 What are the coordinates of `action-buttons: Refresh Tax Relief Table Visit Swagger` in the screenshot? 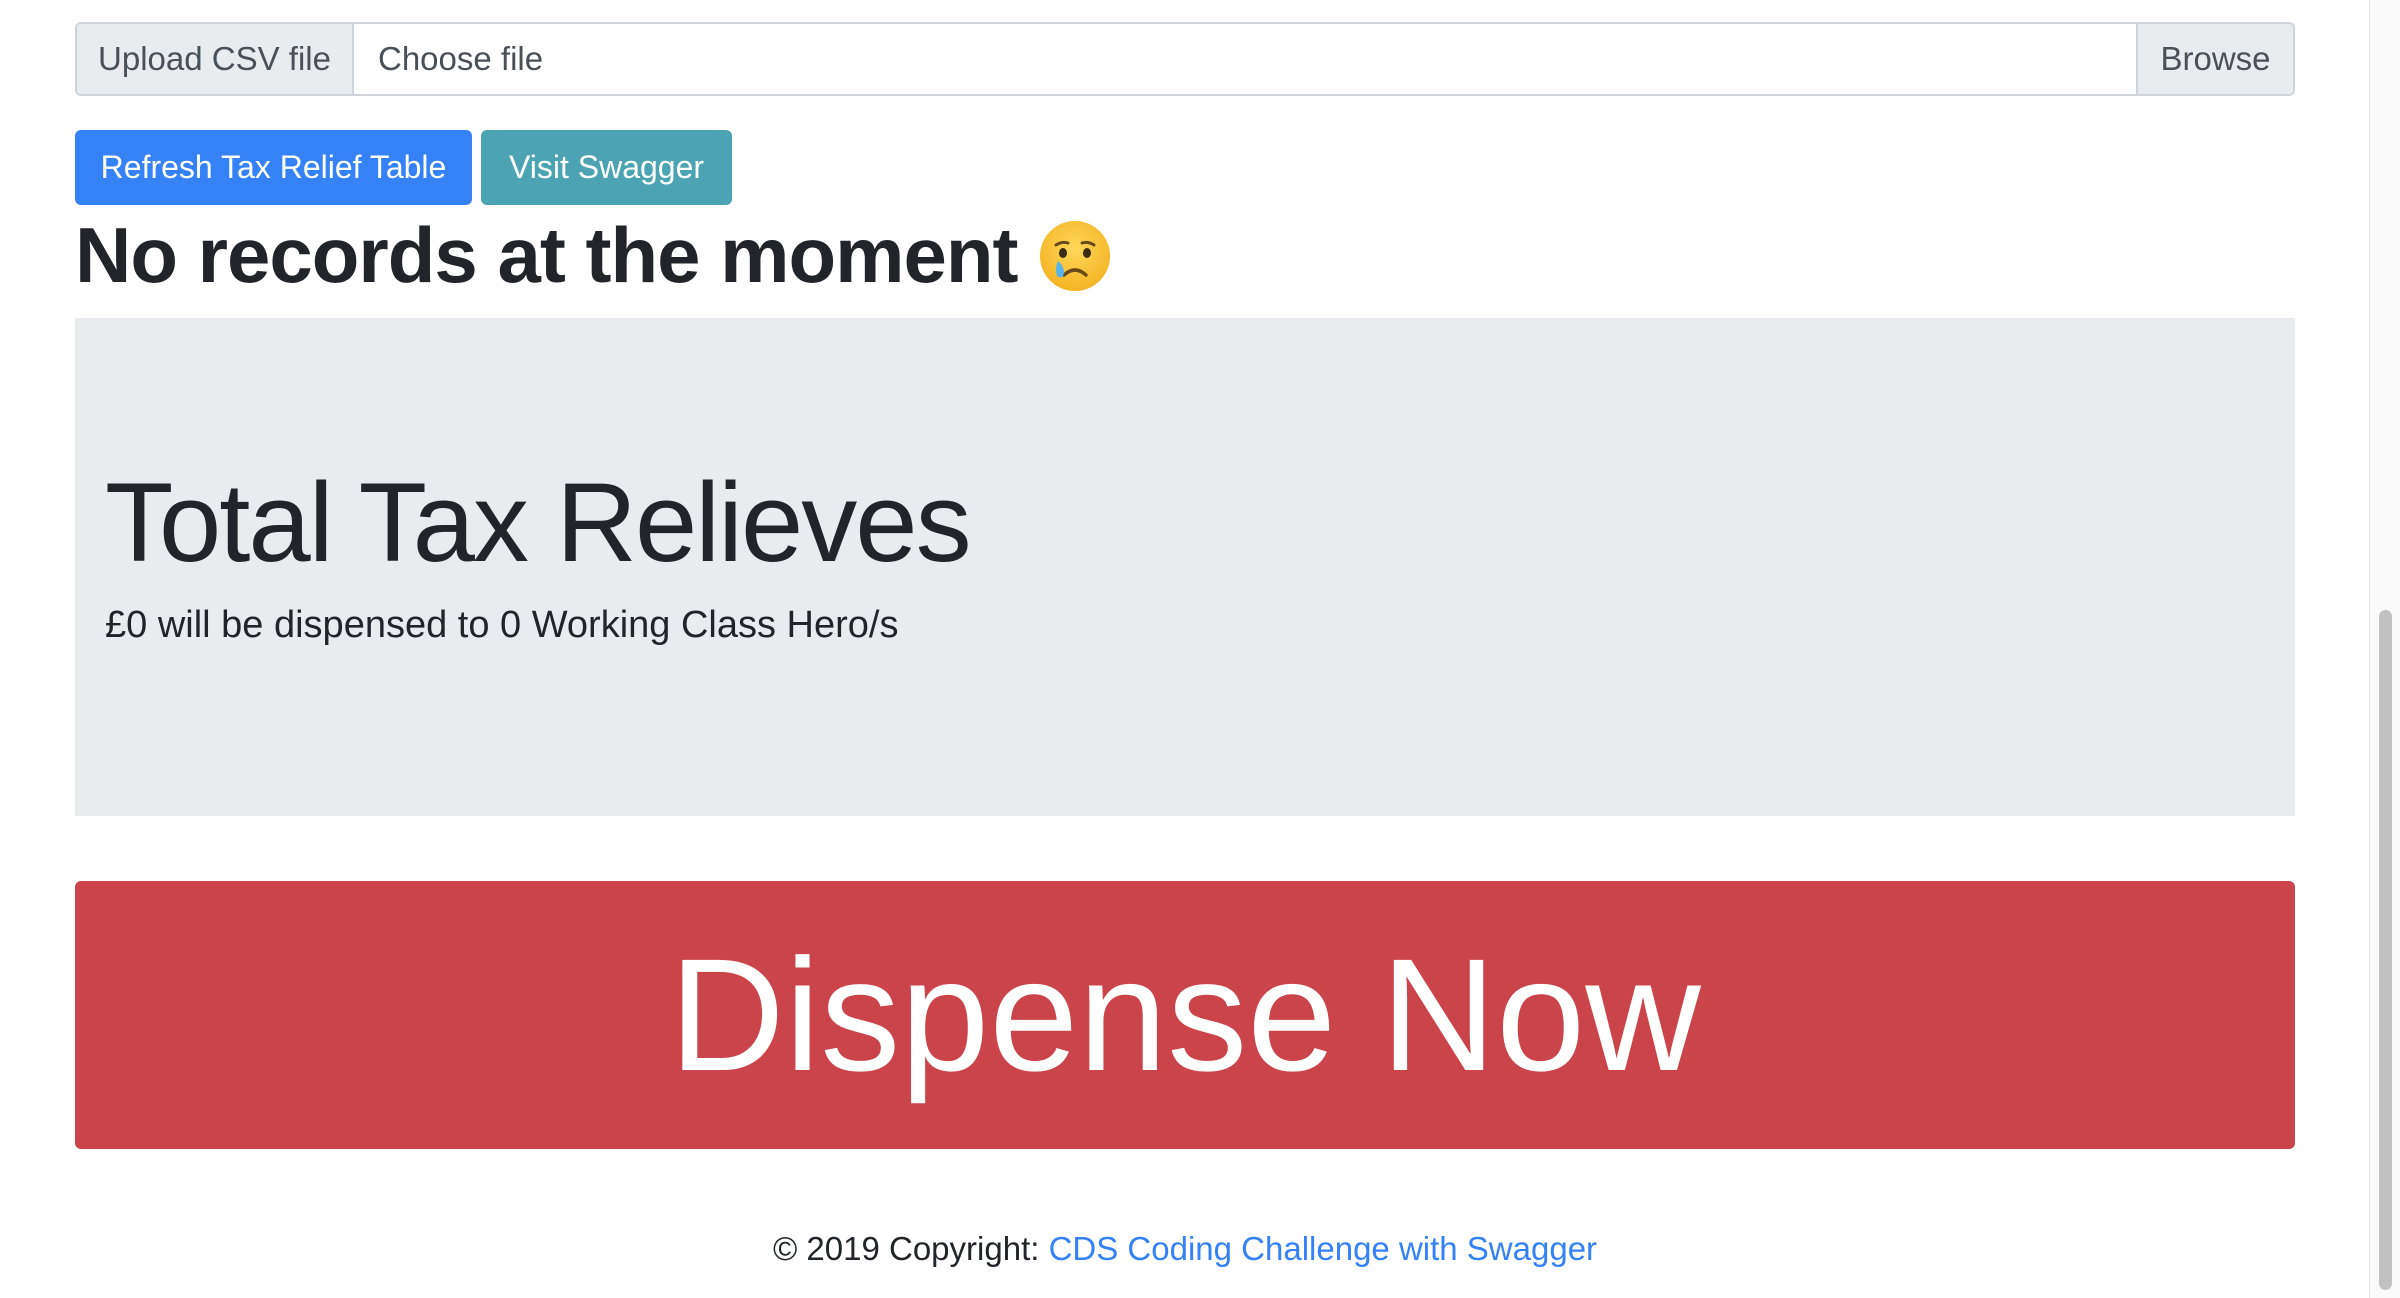 It's located at (403, 167).